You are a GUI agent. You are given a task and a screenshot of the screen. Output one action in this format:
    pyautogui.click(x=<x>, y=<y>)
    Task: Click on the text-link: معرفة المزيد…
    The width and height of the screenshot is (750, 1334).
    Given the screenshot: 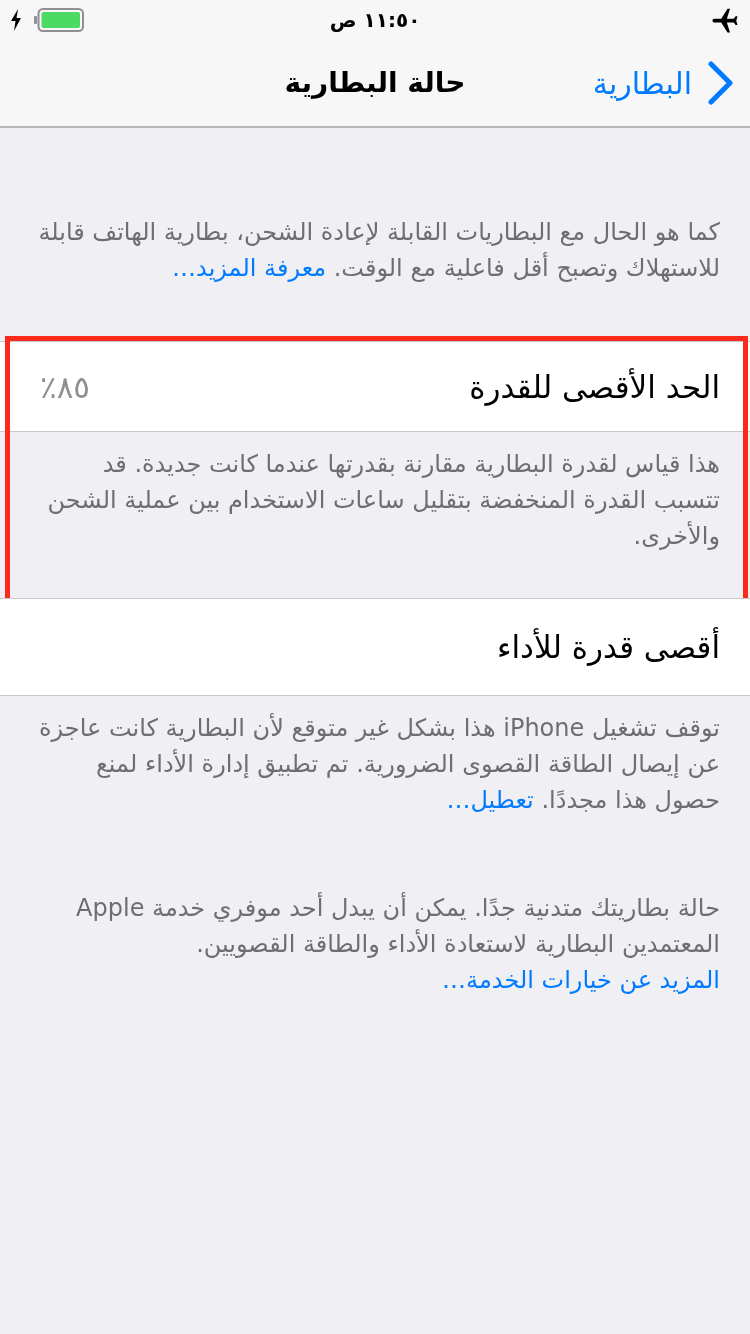 What is the action you would take?
    pyautogui.click(x=249, y=268)
    